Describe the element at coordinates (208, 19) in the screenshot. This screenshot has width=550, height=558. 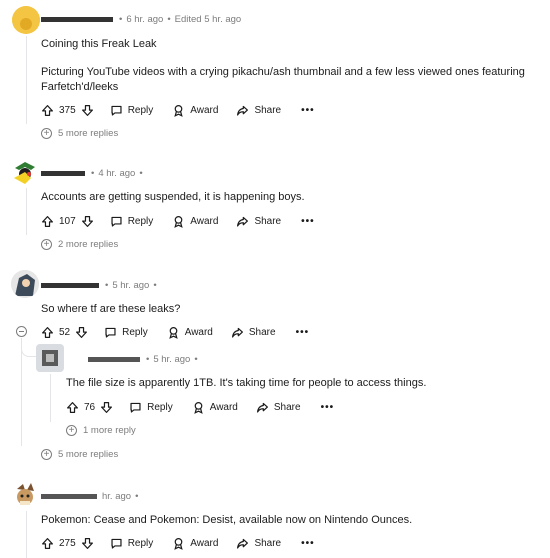
I see `edited-label: Edited 5 hr. ago` at that location.